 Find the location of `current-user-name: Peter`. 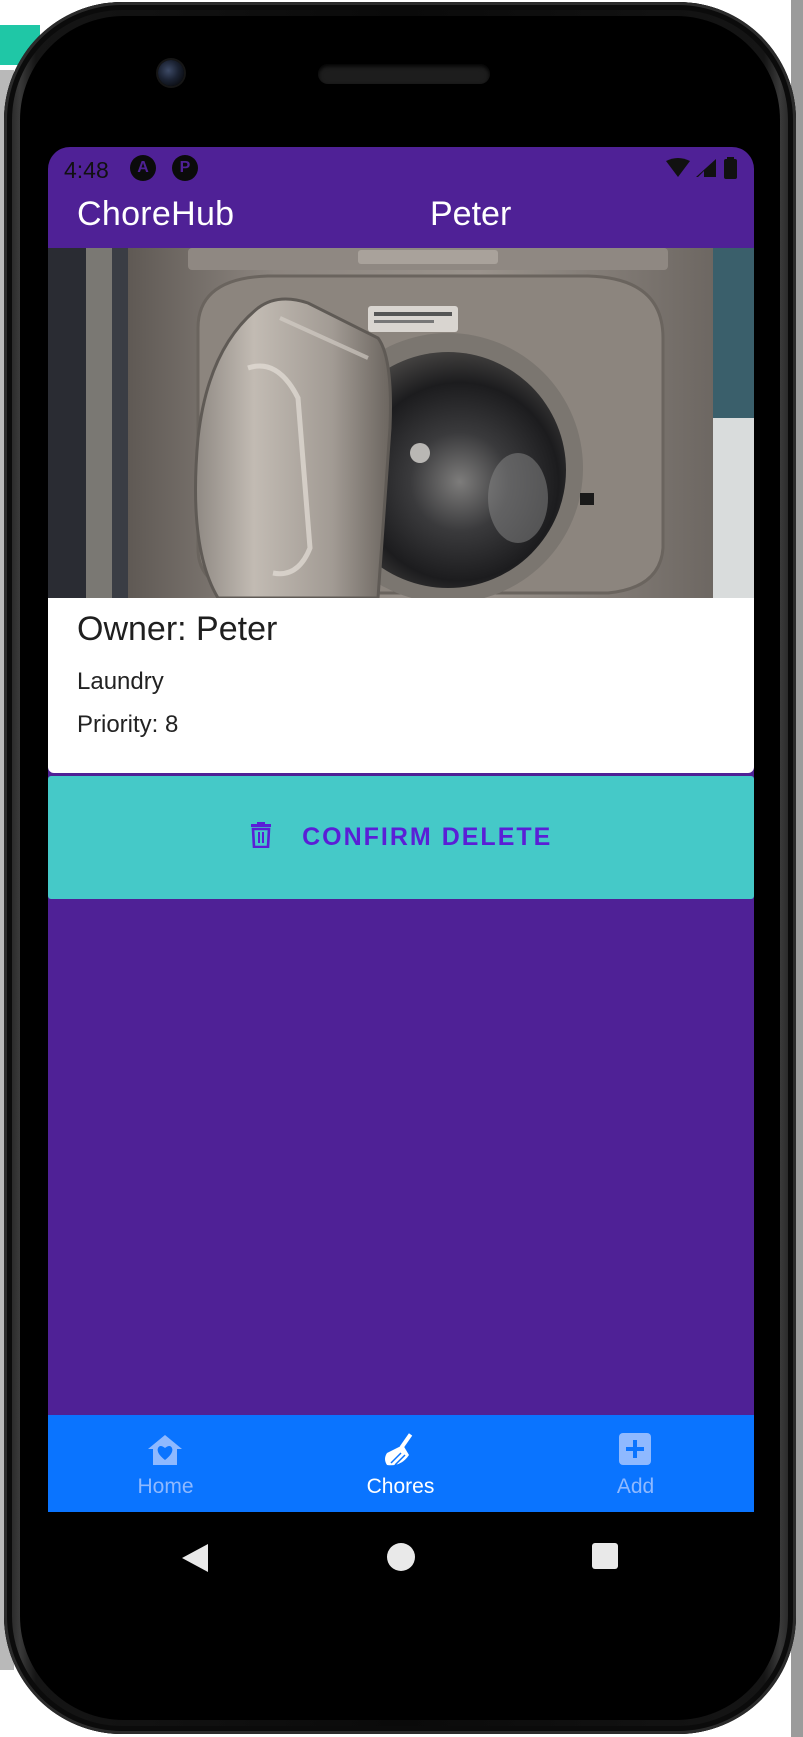

current-user-name: Peter is located at coordinates (471, 214).